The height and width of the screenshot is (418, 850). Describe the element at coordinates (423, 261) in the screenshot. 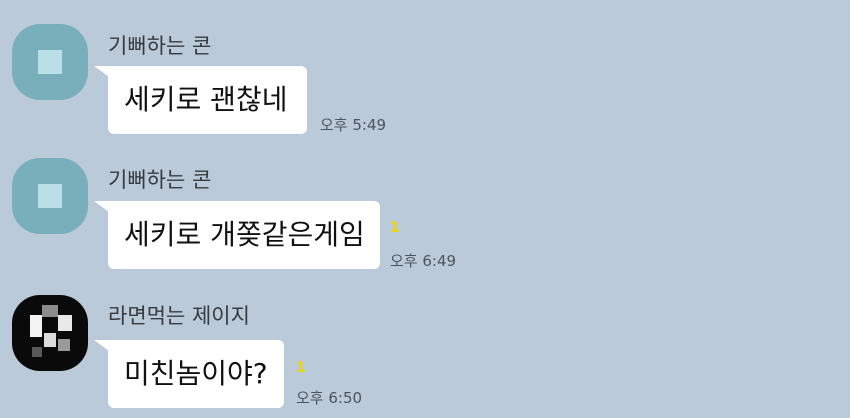

I see `message-time: 오후 6:49` at that location.